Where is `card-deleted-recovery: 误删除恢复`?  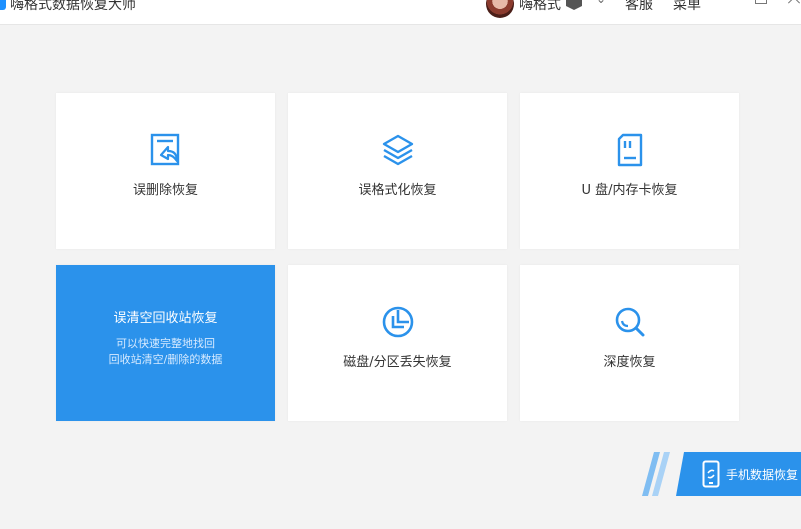
card-deleted-recovery: 误删除恢复 is located at coordinates (165, 171).